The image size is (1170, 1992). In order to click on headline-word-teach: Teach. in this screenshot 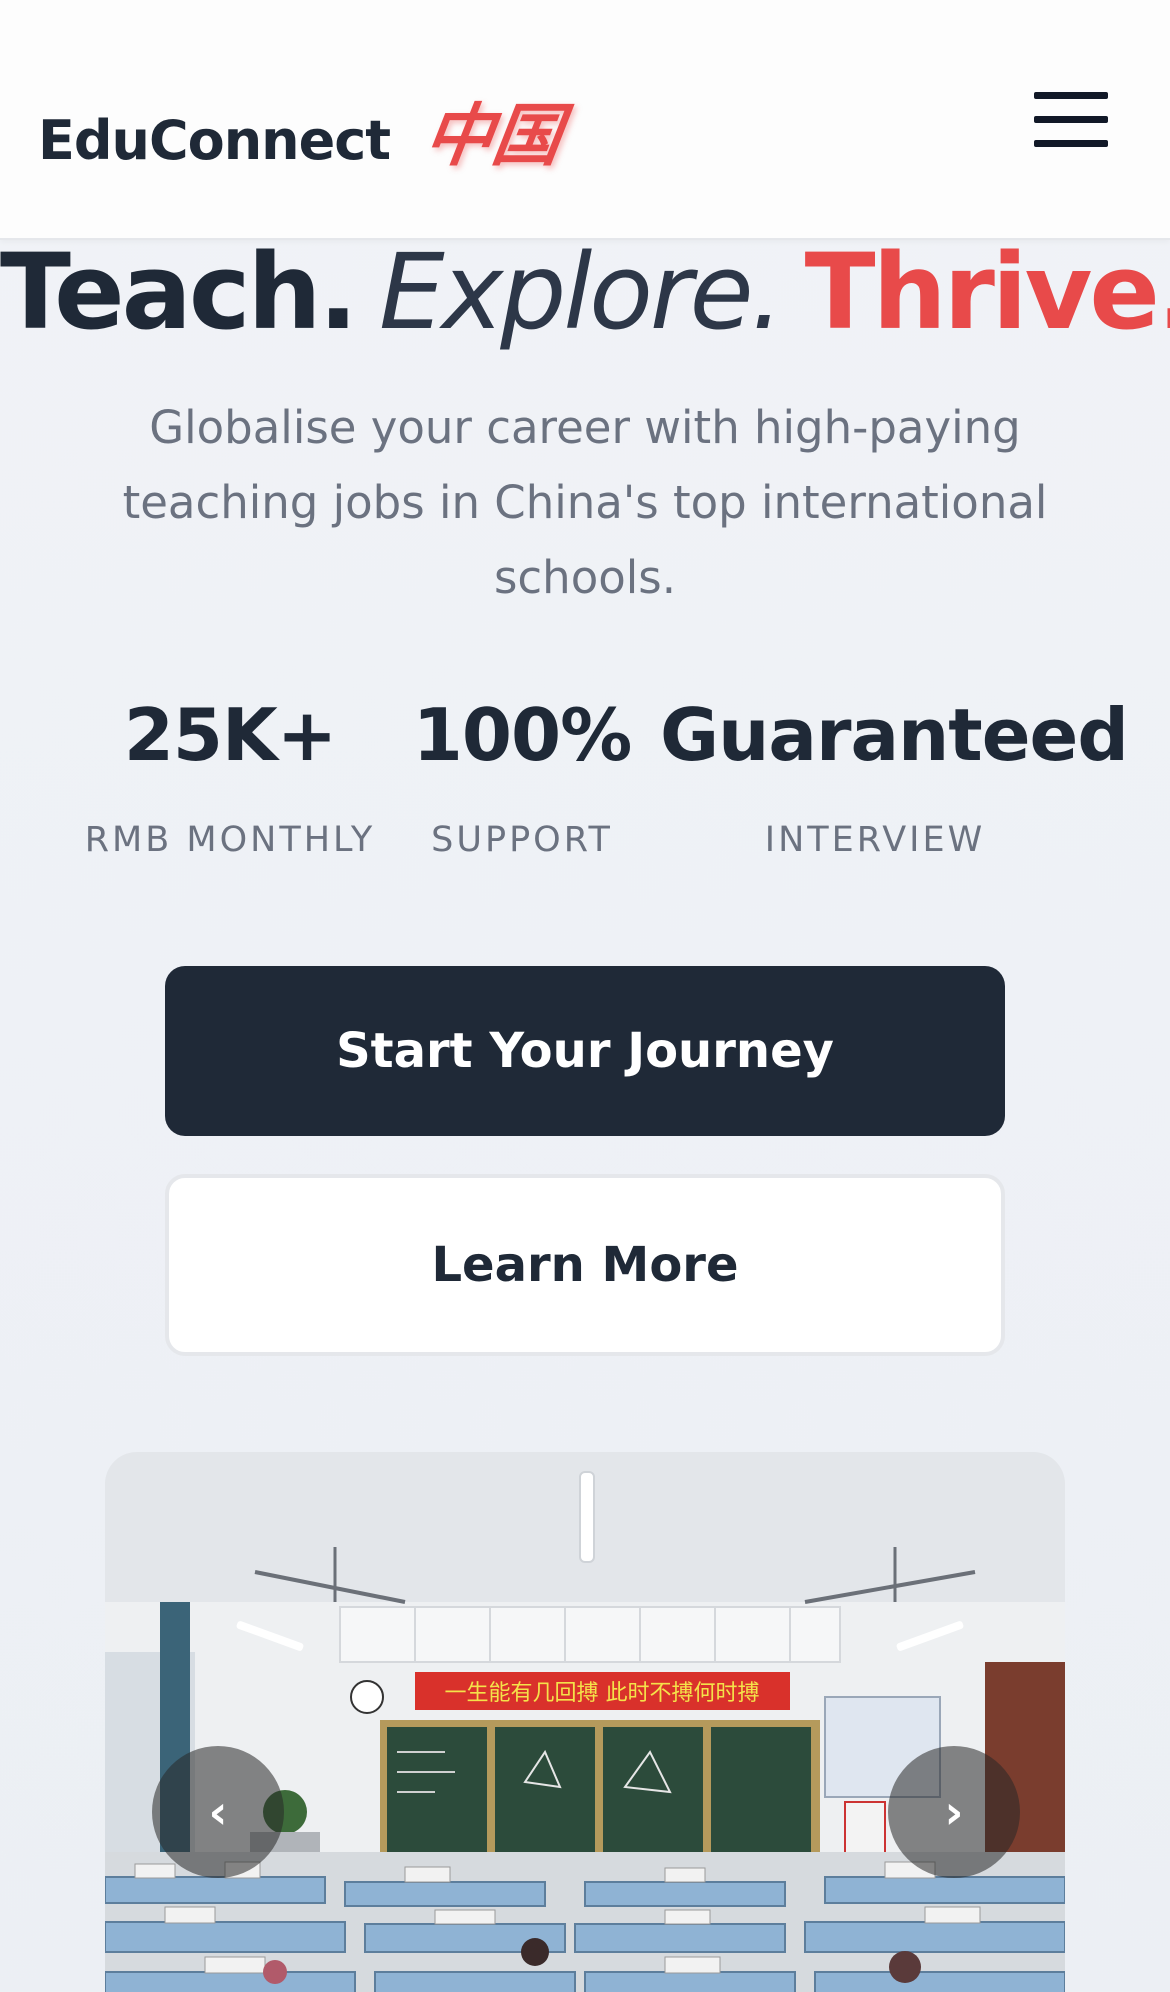, I will do `click(179, 292)`.